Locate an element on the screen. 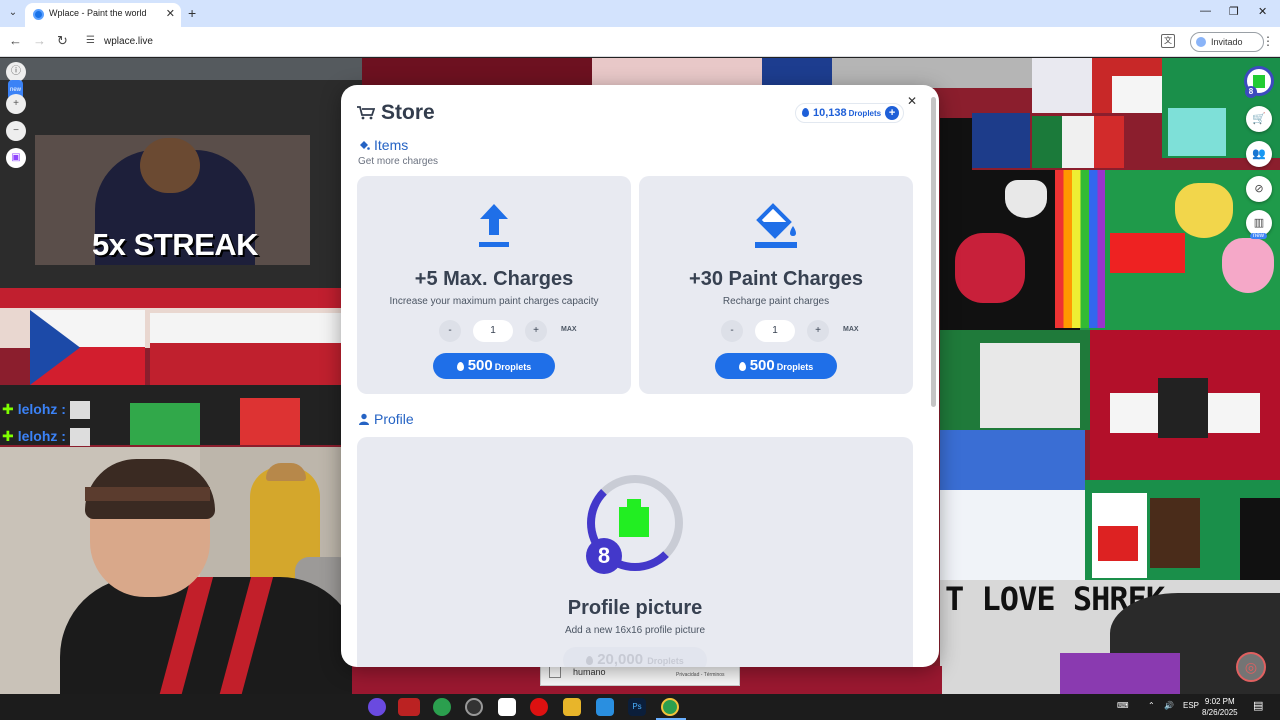  quantity-stepper: - 1 + MAX is located at coordinates (509, 331).